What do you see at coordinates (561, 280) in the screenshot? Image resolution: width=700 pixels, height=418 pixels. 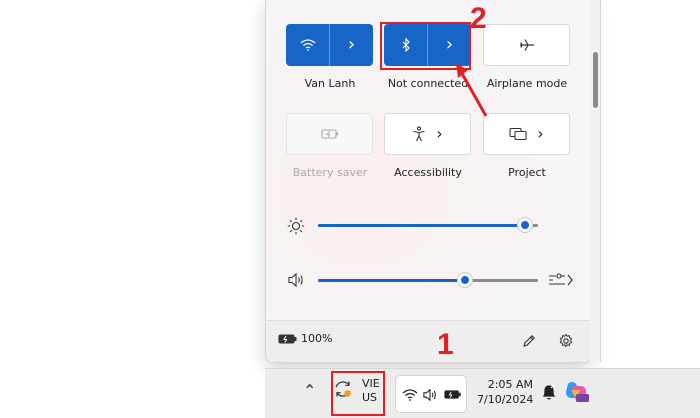 I see `audio-output-icon` at bounding box center [561, 280].